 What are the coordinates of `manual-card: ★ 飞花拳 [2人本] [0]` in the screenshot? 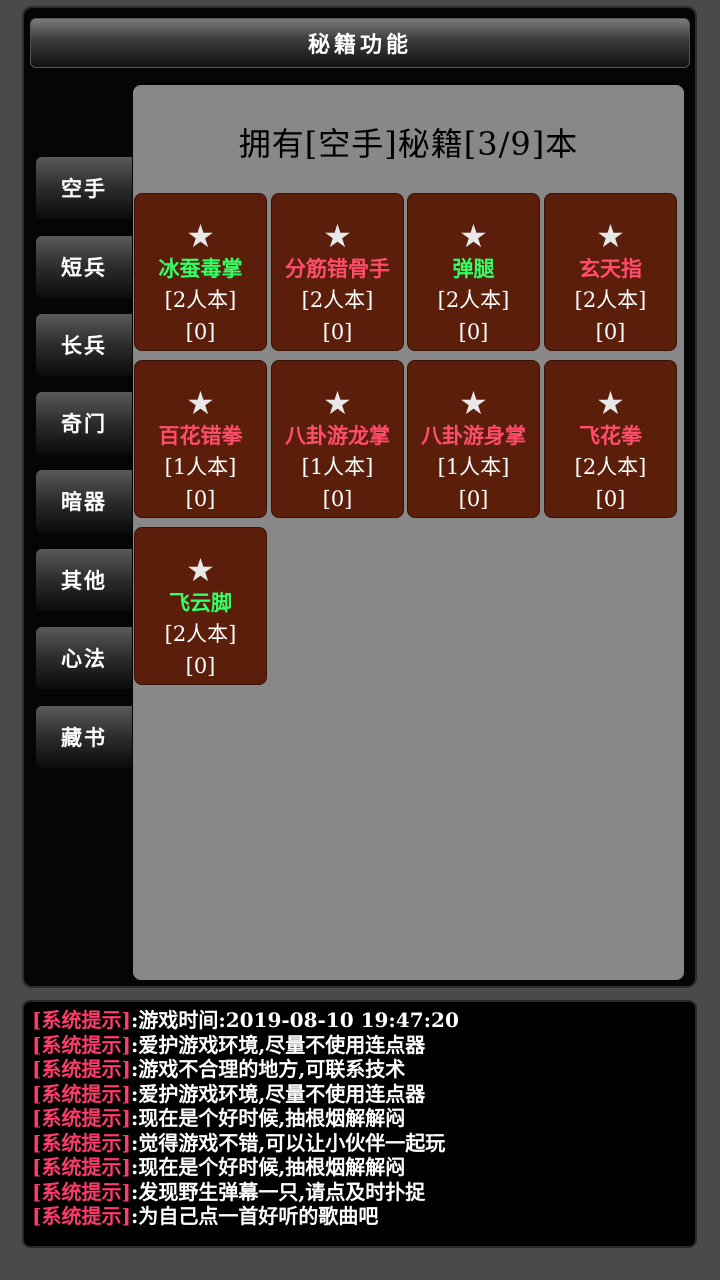 It's located at (610, 439).